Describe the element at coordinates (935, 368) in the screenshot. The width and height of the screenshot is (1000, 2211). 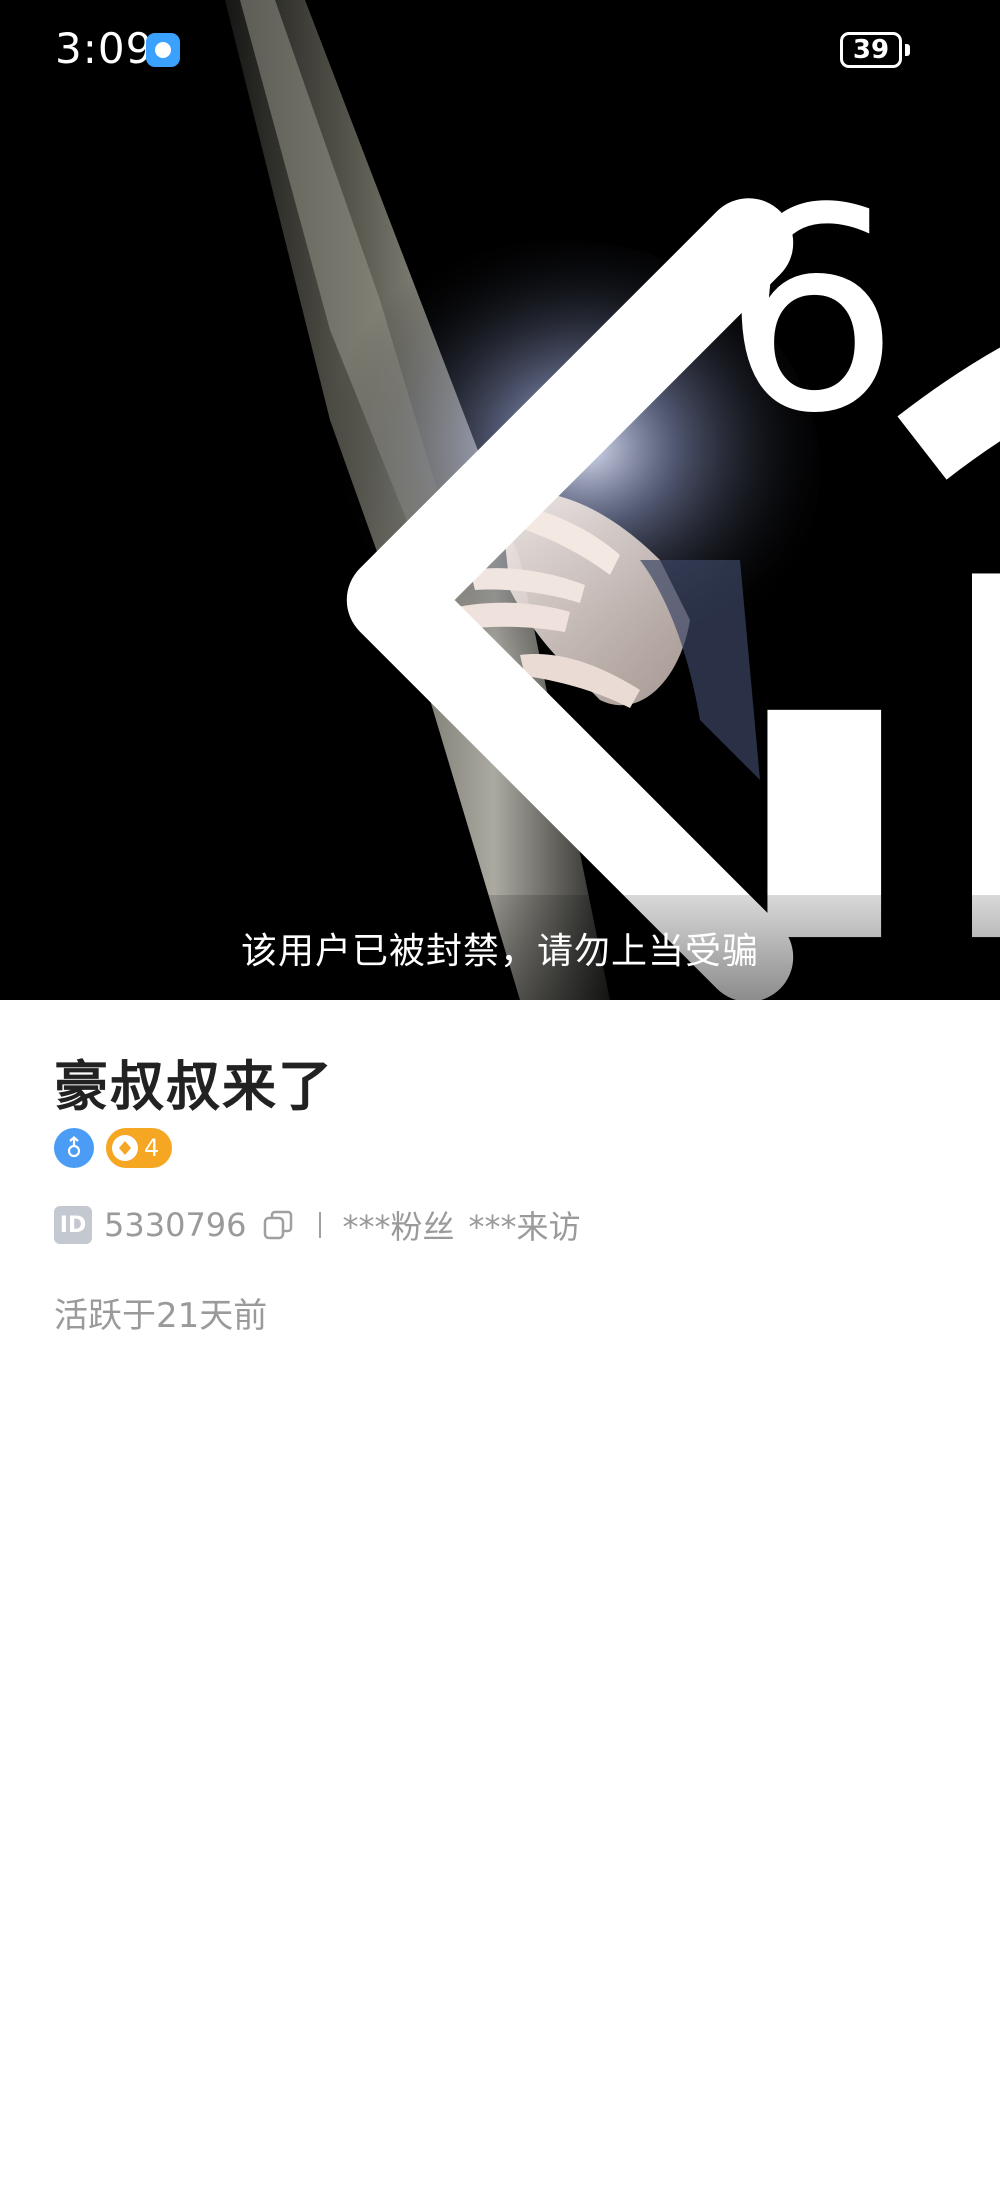
I see `more-button` at that location.